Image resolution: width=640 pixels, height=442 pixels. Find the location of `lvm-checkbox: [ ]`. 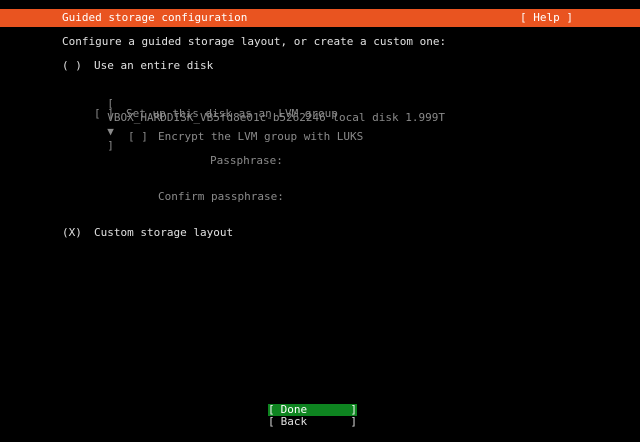

lvm-checkbox: [ ] is located at coordinates (104, 113).